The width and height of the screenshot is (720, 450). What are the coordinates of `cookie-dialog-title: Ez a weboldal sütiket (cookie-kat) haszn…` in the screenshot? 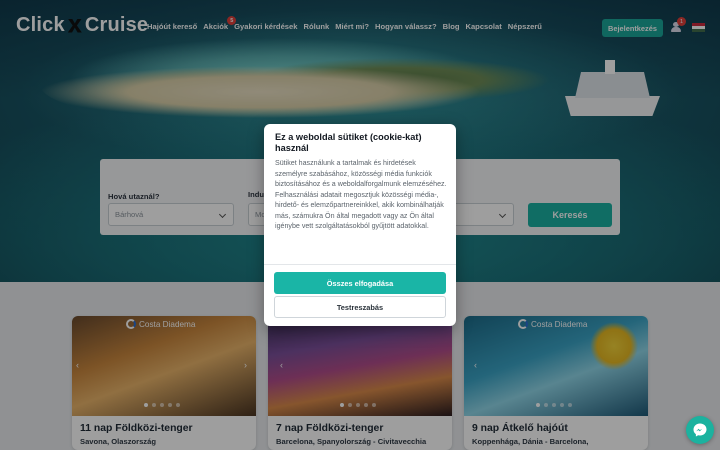 It's located at (348, 142).